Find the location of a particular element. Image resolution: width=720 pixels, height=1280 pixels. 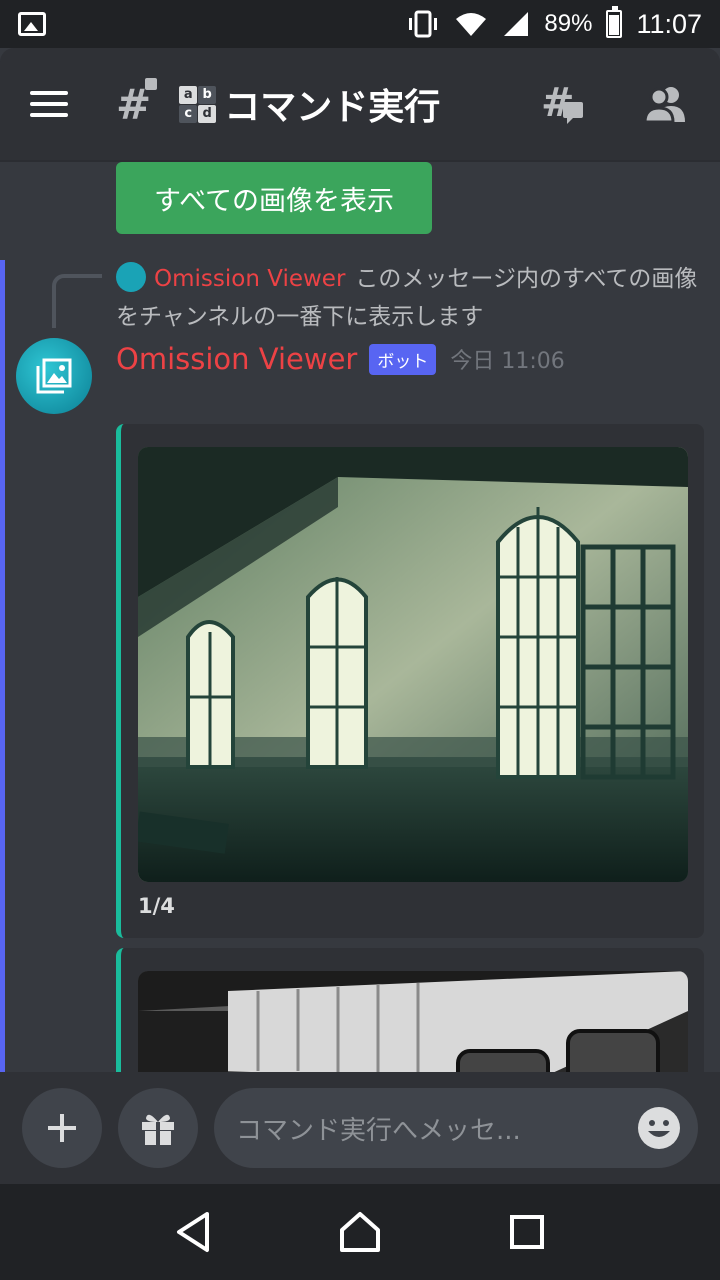

mention-highlight-bar is located at coordinates (2, 666).